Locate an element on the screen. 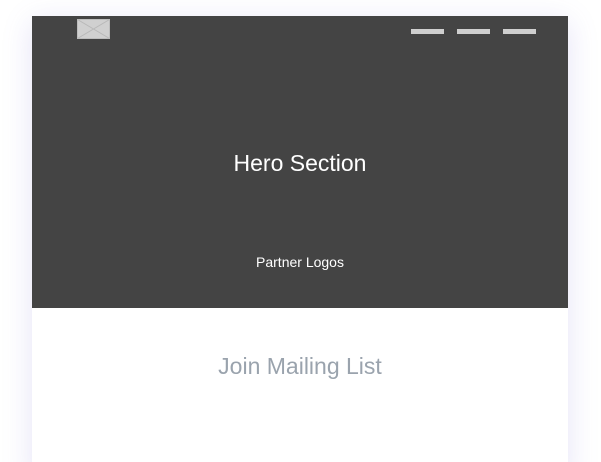 The width and height of the screenshot is (601, 462). nav-menu is located at coordinates (473, 31).